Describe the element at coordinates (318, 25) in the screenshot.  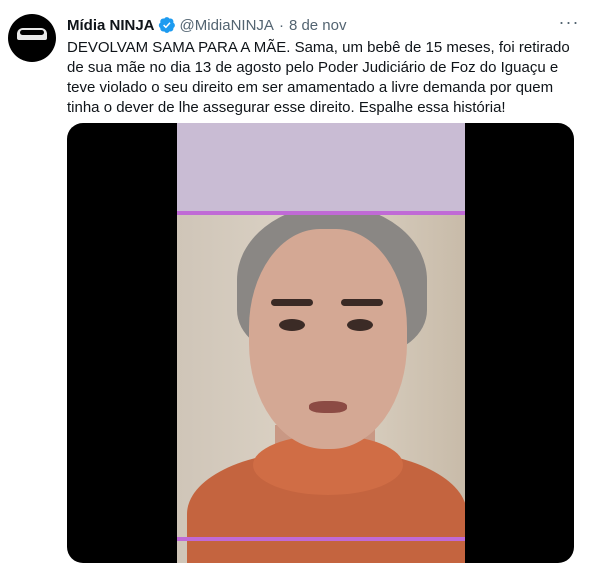
I see `tweet-date: 8 de nov` at that location.